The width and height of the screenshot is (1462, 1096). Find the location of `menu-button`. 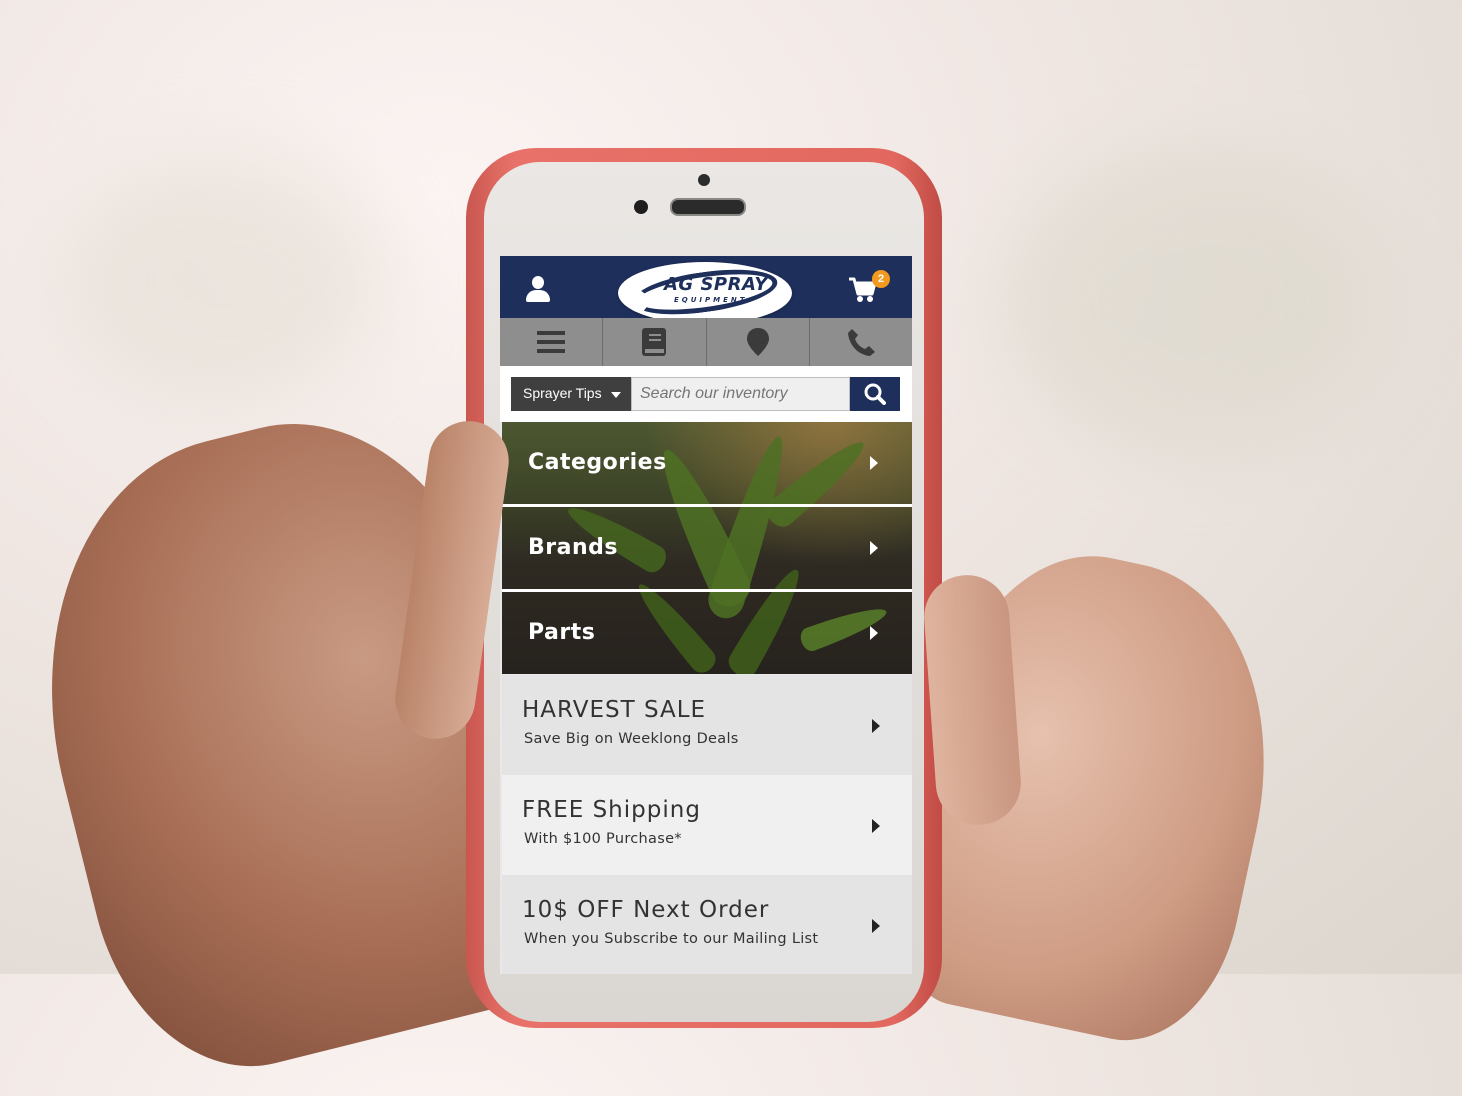

menu-button is located at coordinates (552, 342).